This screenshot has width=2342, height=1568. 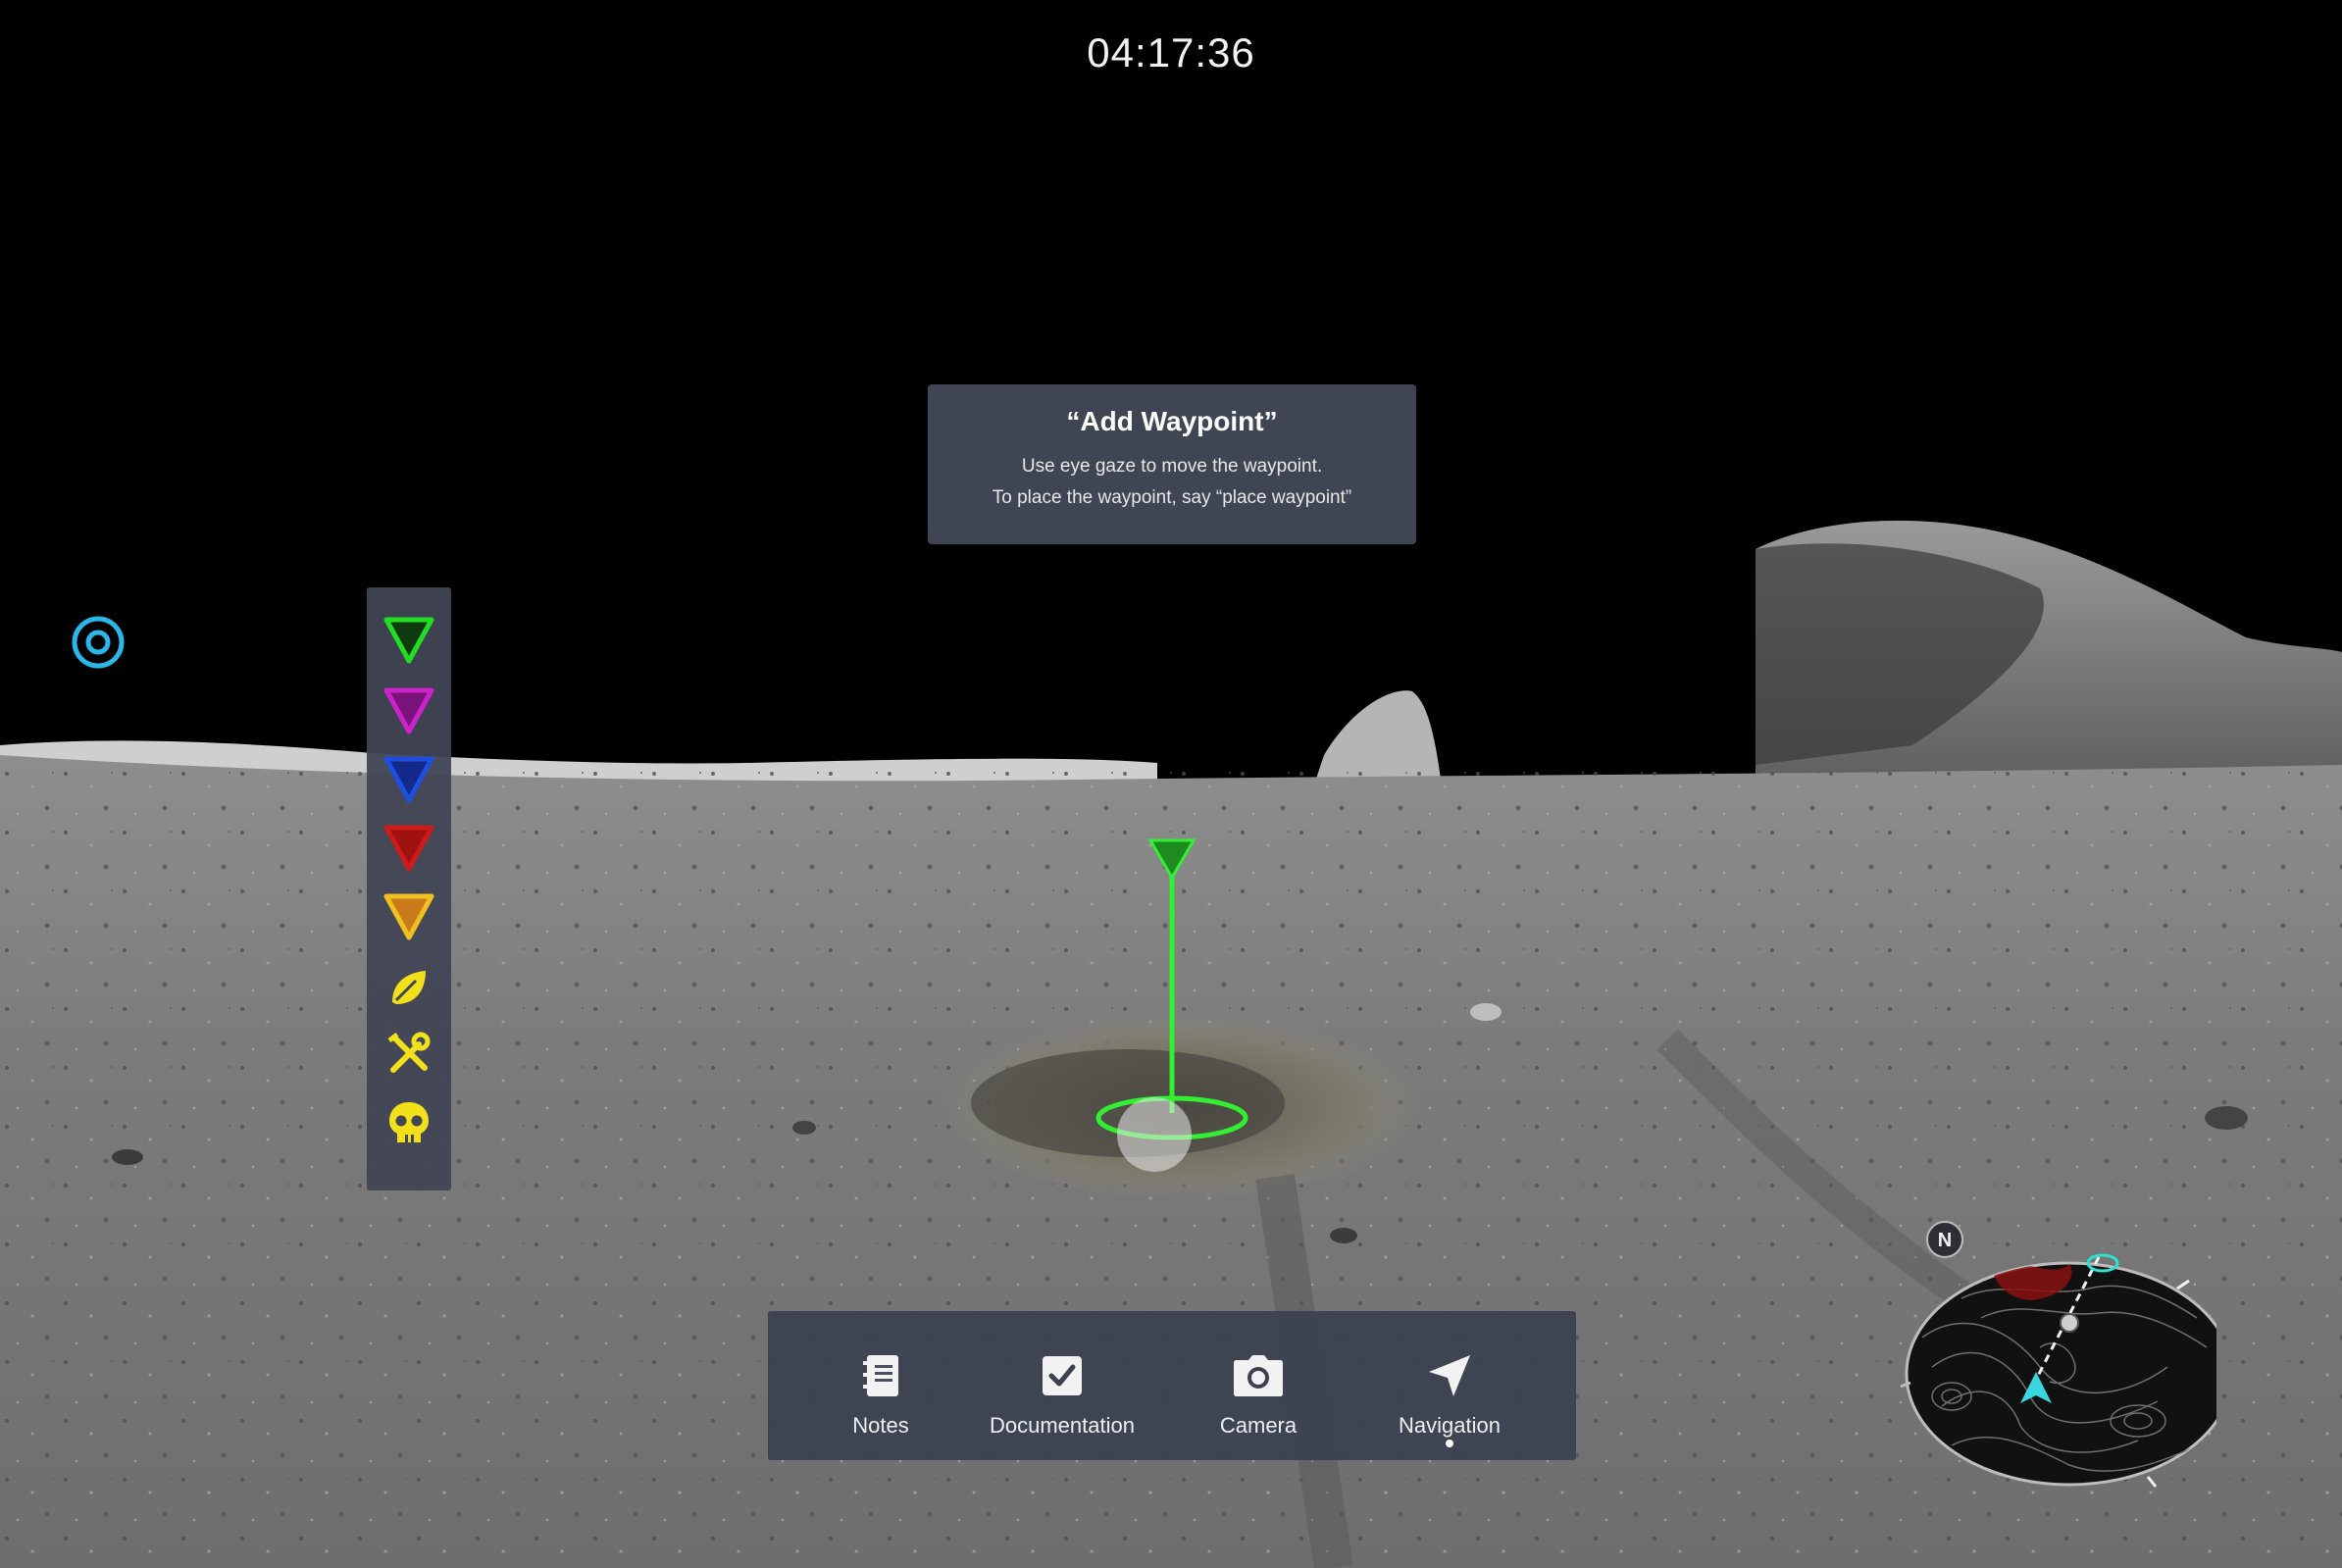 What do you see at coordinates (1258, 1375) in the screenshot?
I see `camera-icon` at bounding box center [1258, 1375].